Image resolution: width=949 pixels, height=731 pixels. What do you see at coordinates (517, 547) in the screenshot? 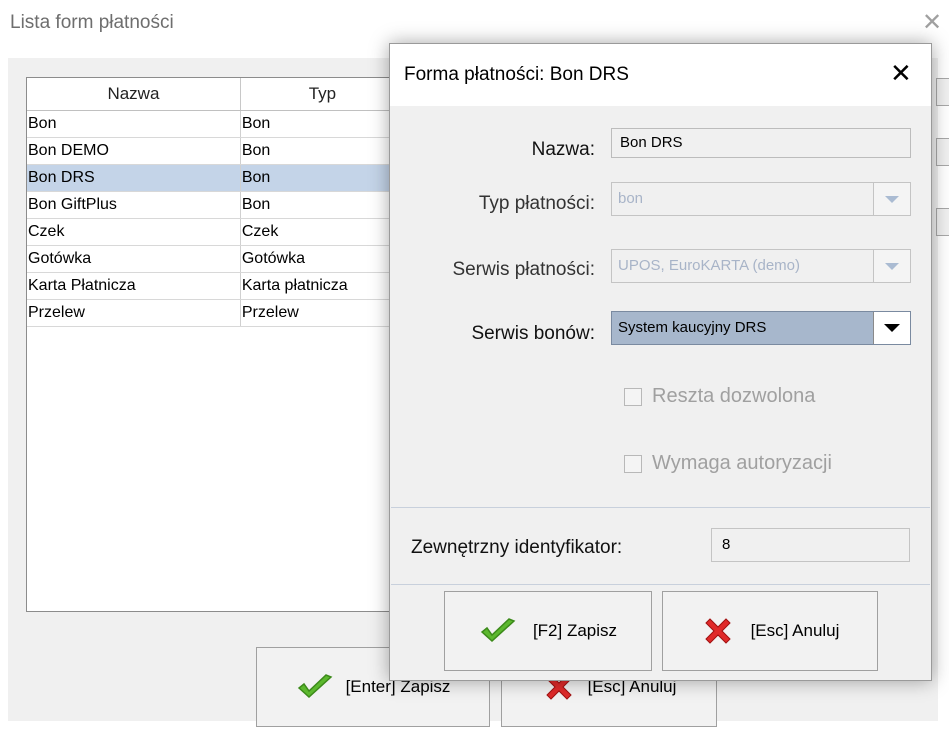
I see `external-id-label: Zewnętrzny identyfikator:` at bounding box center [517, 547].